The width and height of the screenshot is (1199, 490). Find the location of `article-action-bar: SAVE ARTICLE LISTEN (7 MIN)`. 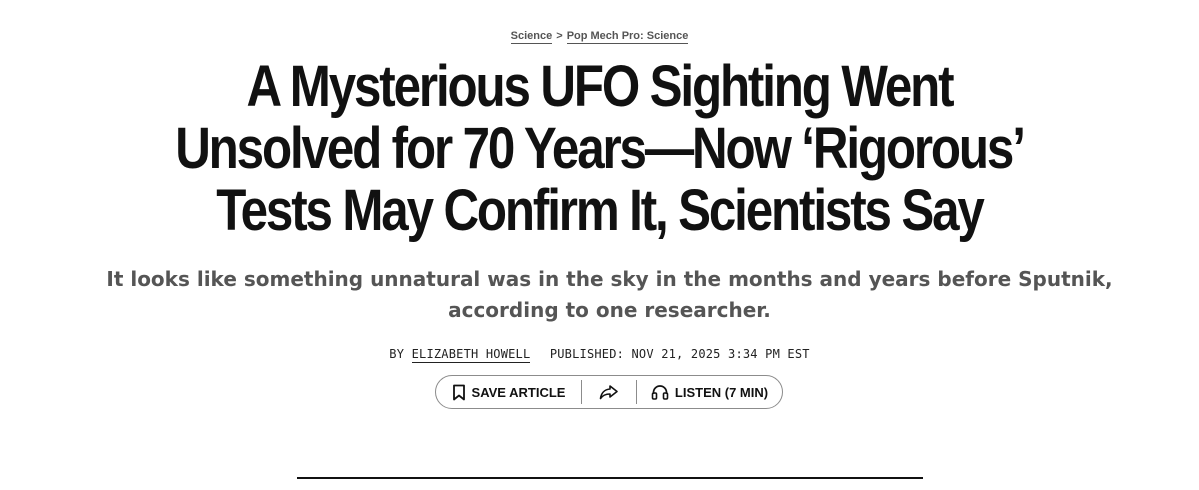

article-action-bar: SAVE ARTICLE LISTEN (7 MIN) is located at coordinates (609, 392).